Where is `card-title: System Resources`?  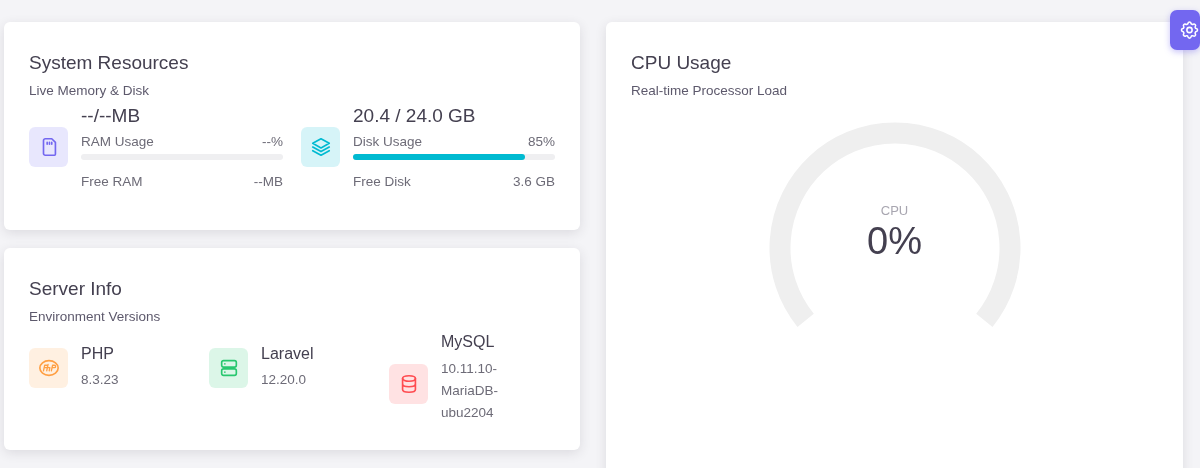
card-title: System Resources is located at coordinates (109, 63).